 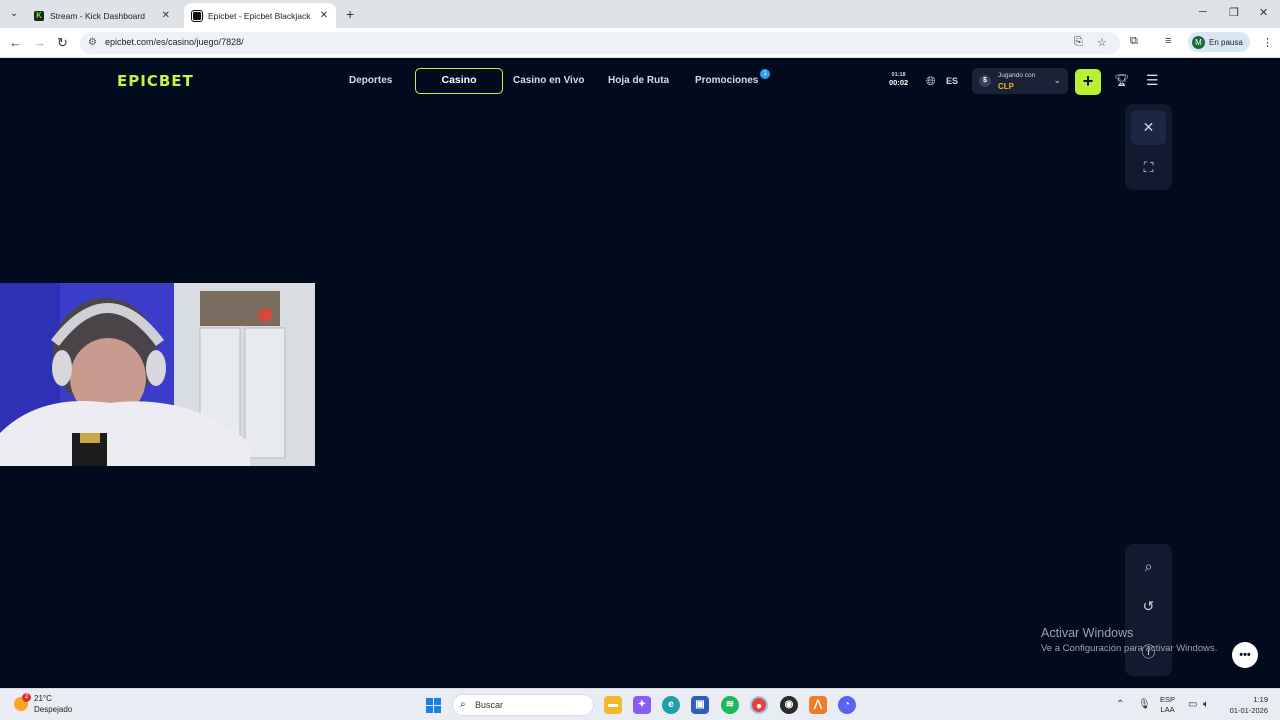 What do you see at coordinates (1206, 704) in the screenshot?
I see `volume-icon: 🔈︎` at bounding box center [1206, 704].